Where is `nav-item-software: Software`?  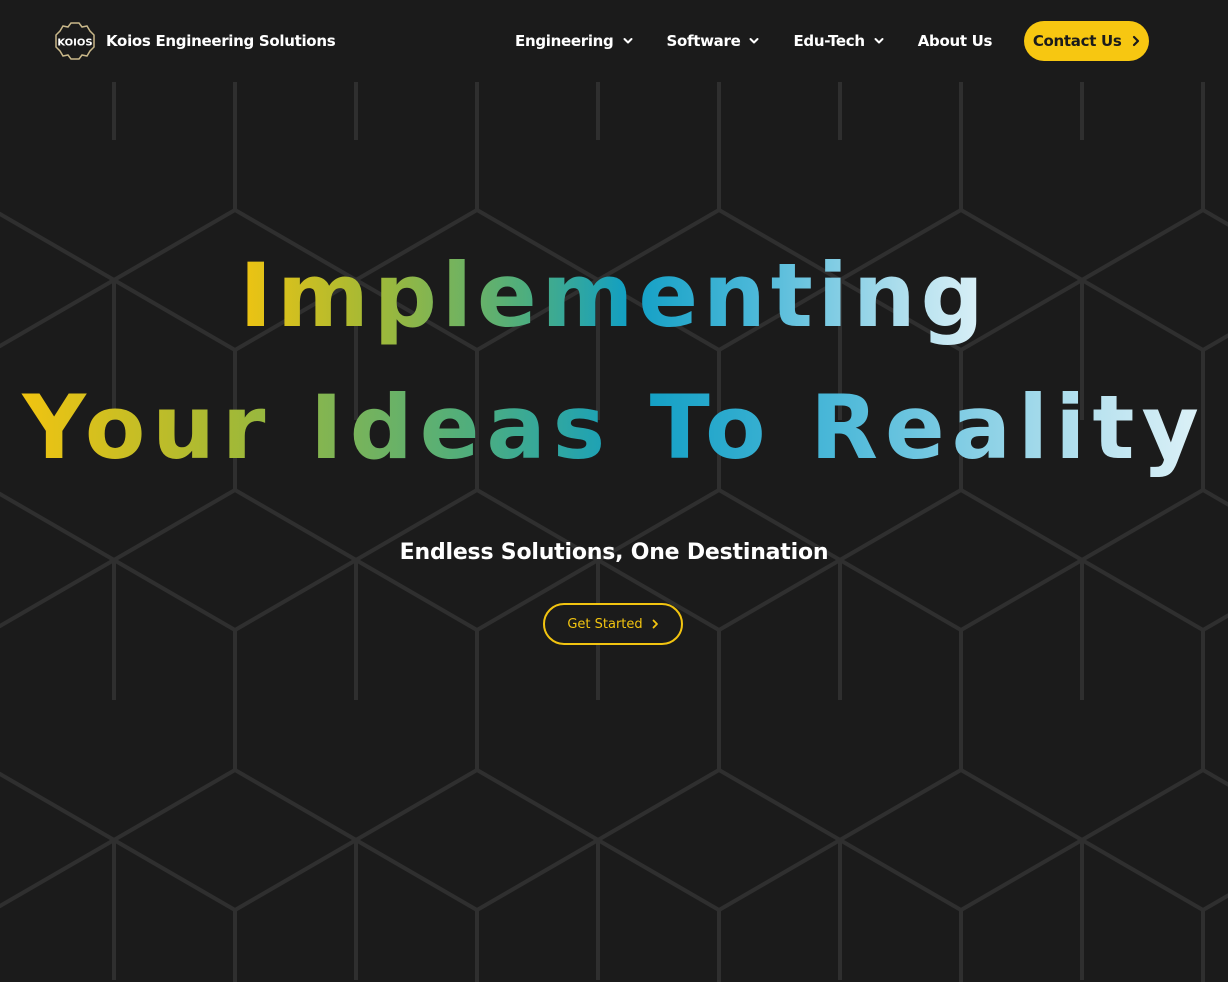
nav-item-software: Software is located at coordinates (714, 41).